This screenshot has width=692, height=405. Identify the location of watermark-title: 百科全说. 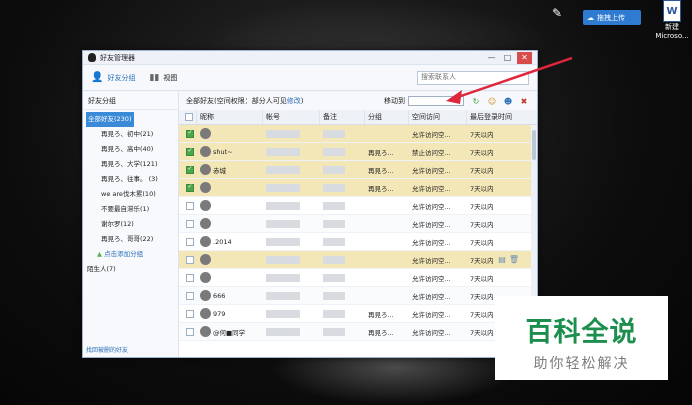
(581, 332).